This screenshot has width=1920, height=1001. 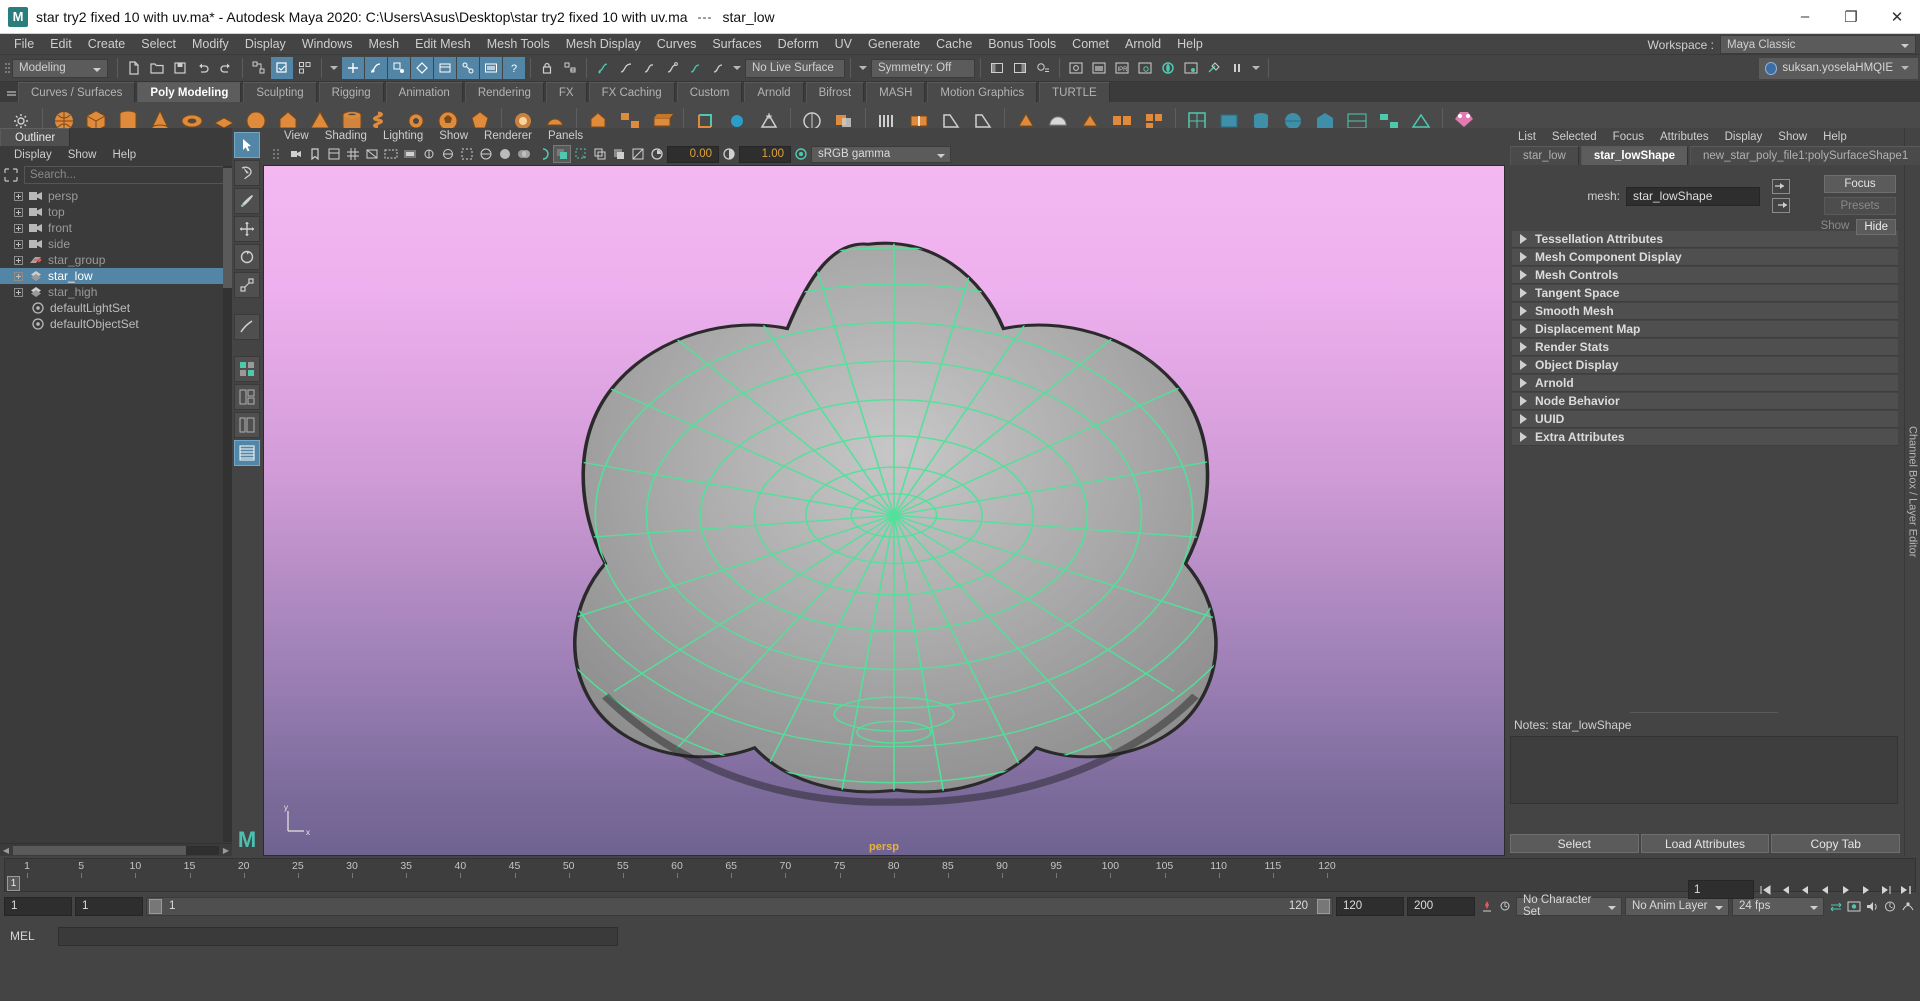 What do you see at coordinates (134, 68) in the screenshot?
I see `new-scene-icon` at bounding box center [134, 68].